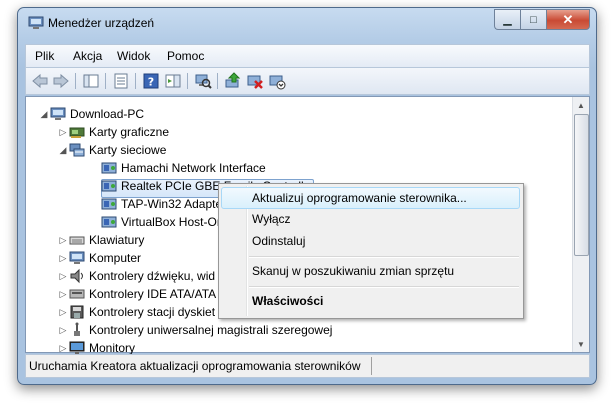 The height and width of the screenshot is (408, 613). I want to click on tree-node-label: Monitory, so click(112, 348).